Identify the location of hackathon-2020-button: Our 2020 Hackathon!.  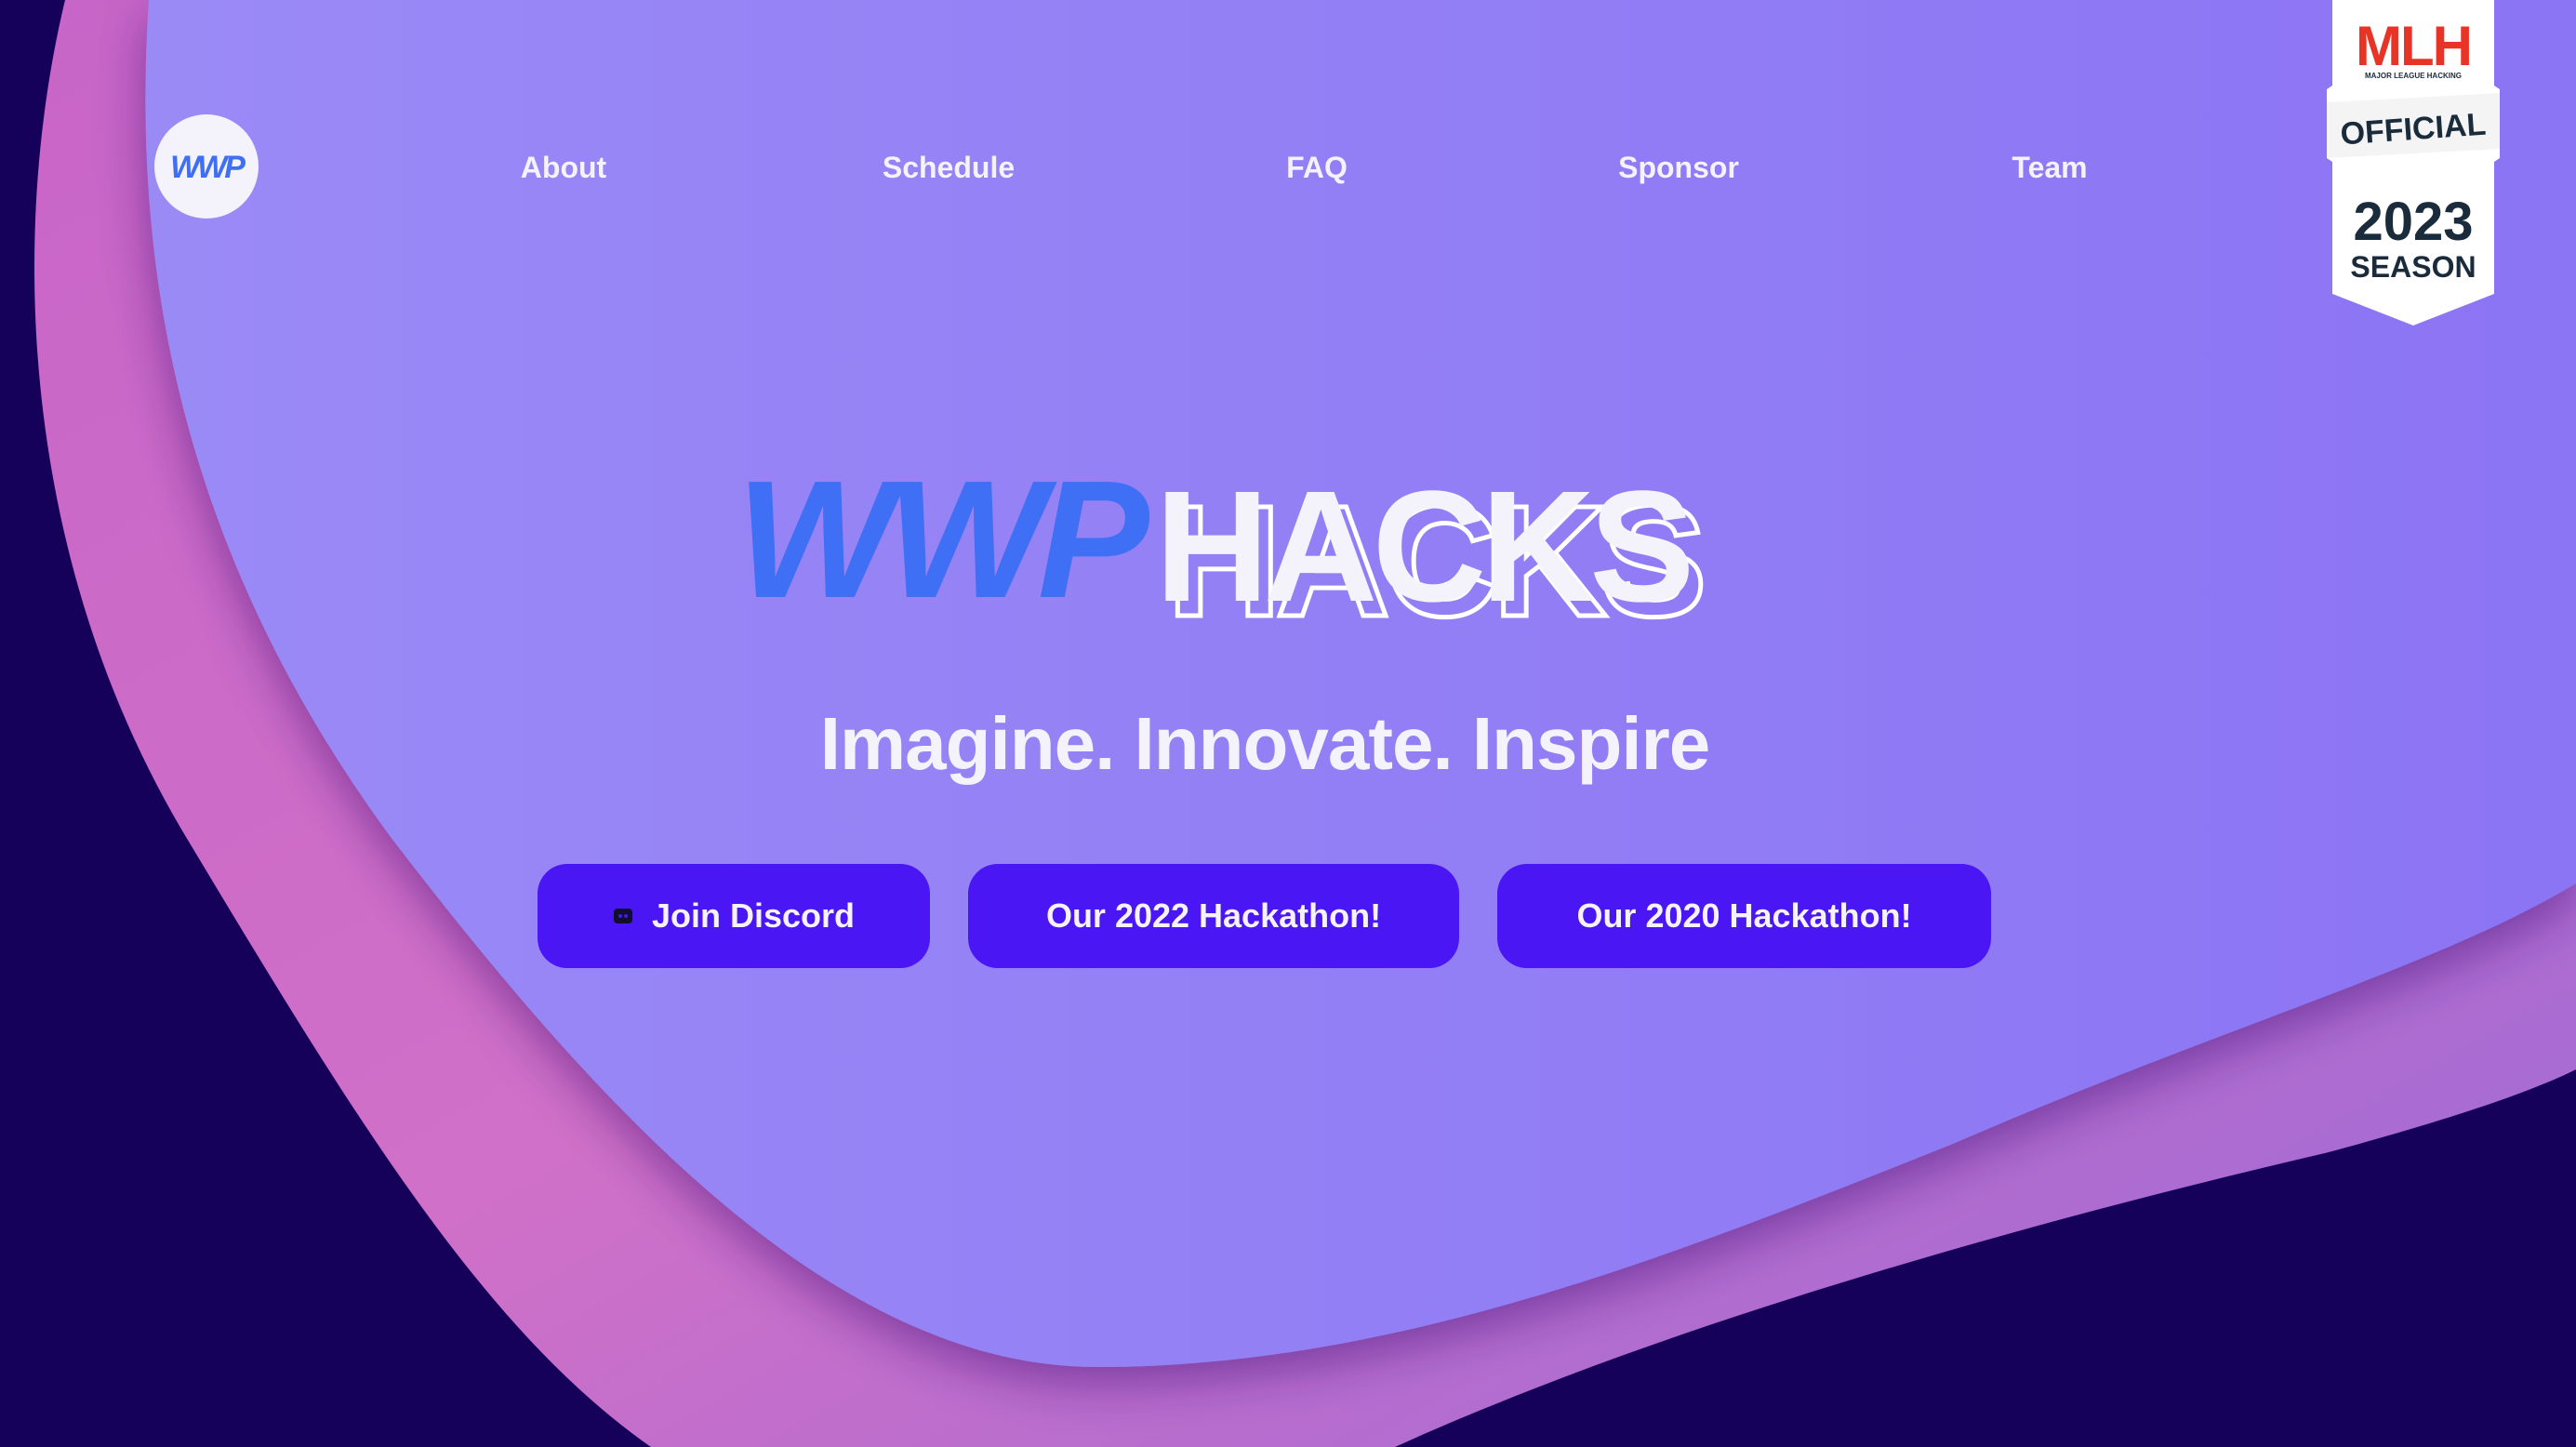
(1744, 916).